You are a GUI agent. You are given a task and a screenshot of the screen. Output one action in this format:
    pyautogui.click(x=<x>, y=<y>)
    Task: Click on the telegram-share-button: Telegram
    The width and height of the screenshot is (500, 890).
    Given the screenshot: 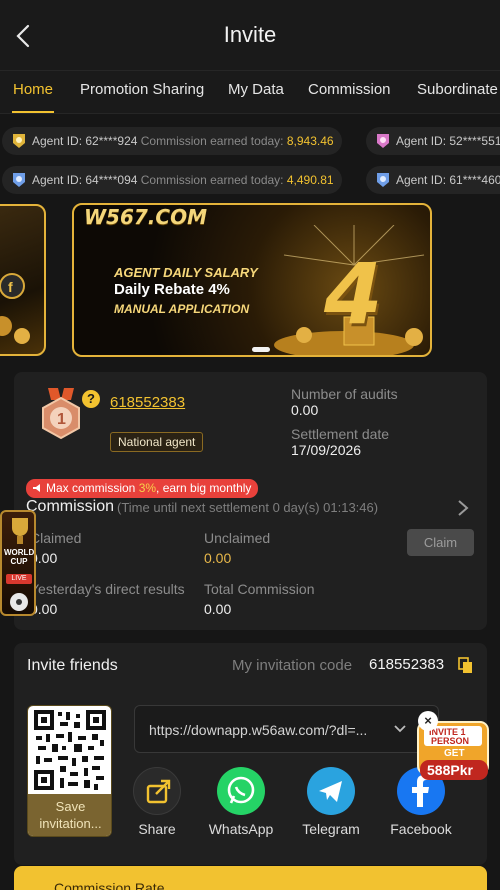 What is the action you would take?
    pyautogui.click(x=331, y=802)
    